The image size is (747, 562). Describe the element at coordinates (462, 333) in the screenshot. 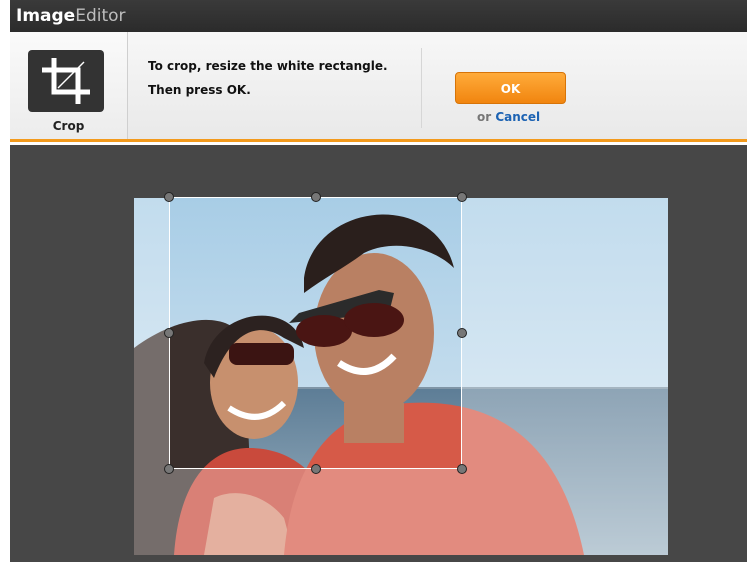

I see `crop-handle-middle-right` at that location.